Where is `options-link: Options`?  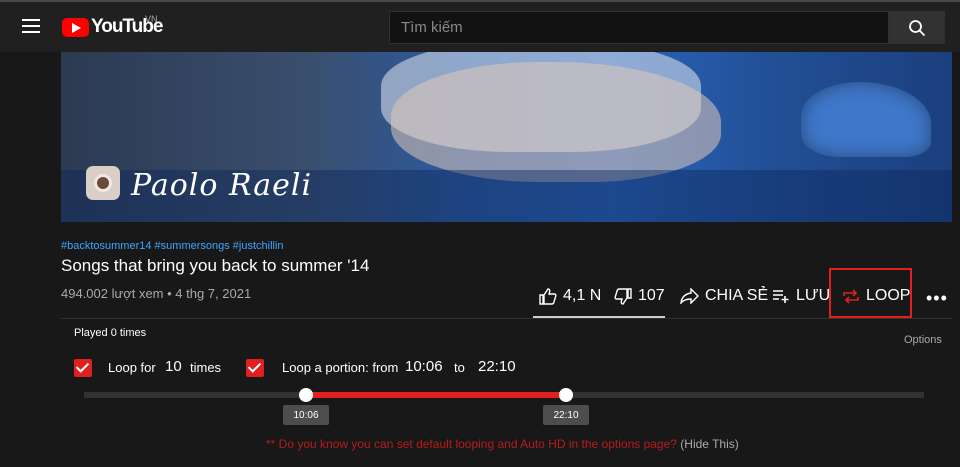 options-link: Options is located at coordinates (923, 340).